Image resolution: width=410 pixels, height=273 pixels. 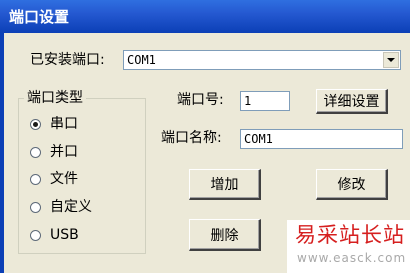 I want to click on installed-port-value: COM1, so click(x=141, y=60).